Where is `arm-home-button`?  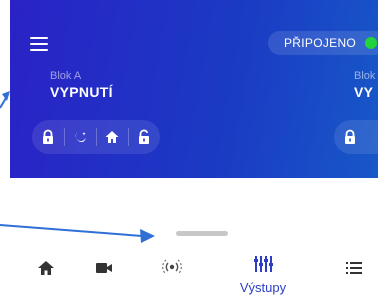 arm-home-button is located at coordinates (112, 137).